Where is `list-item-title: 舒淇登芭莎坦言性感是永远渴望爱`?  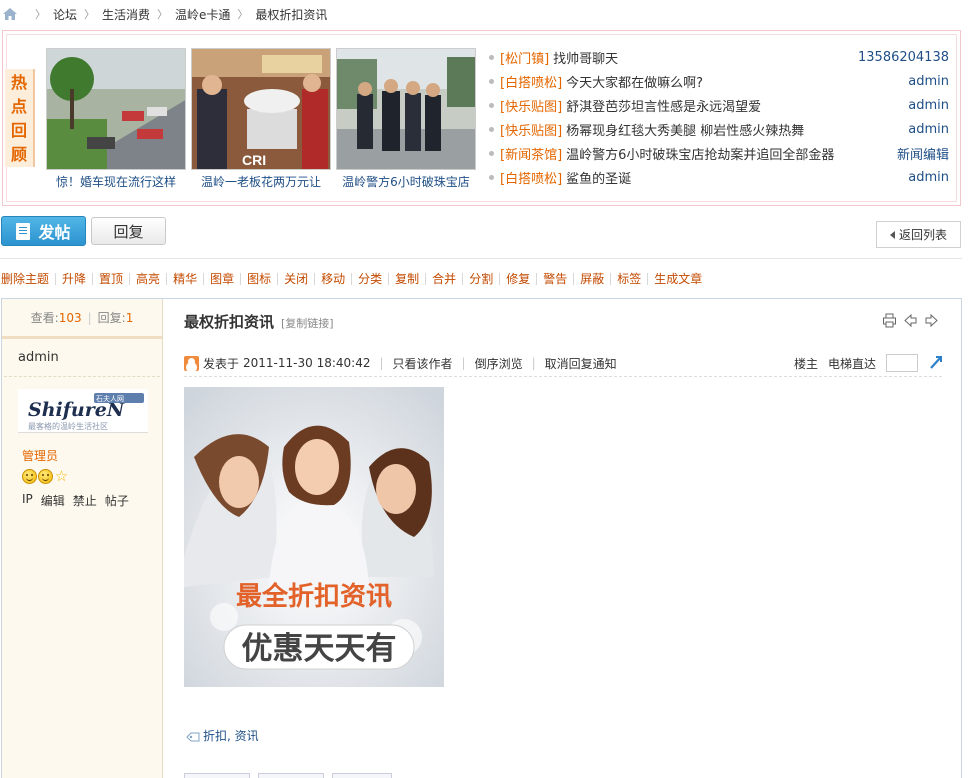
list-item-title: 舒淇登芭莎坦言性感是永远渴望爱 is located at coordinates (737, 105).